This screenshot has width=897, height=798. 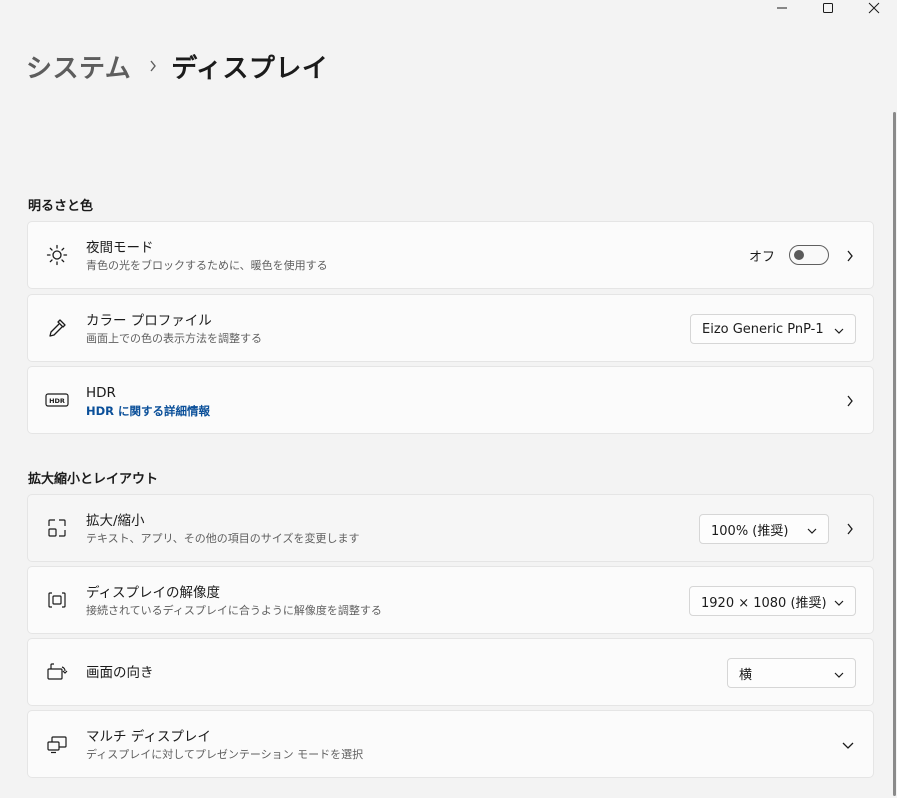 I want to click on color-profile-value: Eizo Generic PnP-1, so click(x=763, y=329).